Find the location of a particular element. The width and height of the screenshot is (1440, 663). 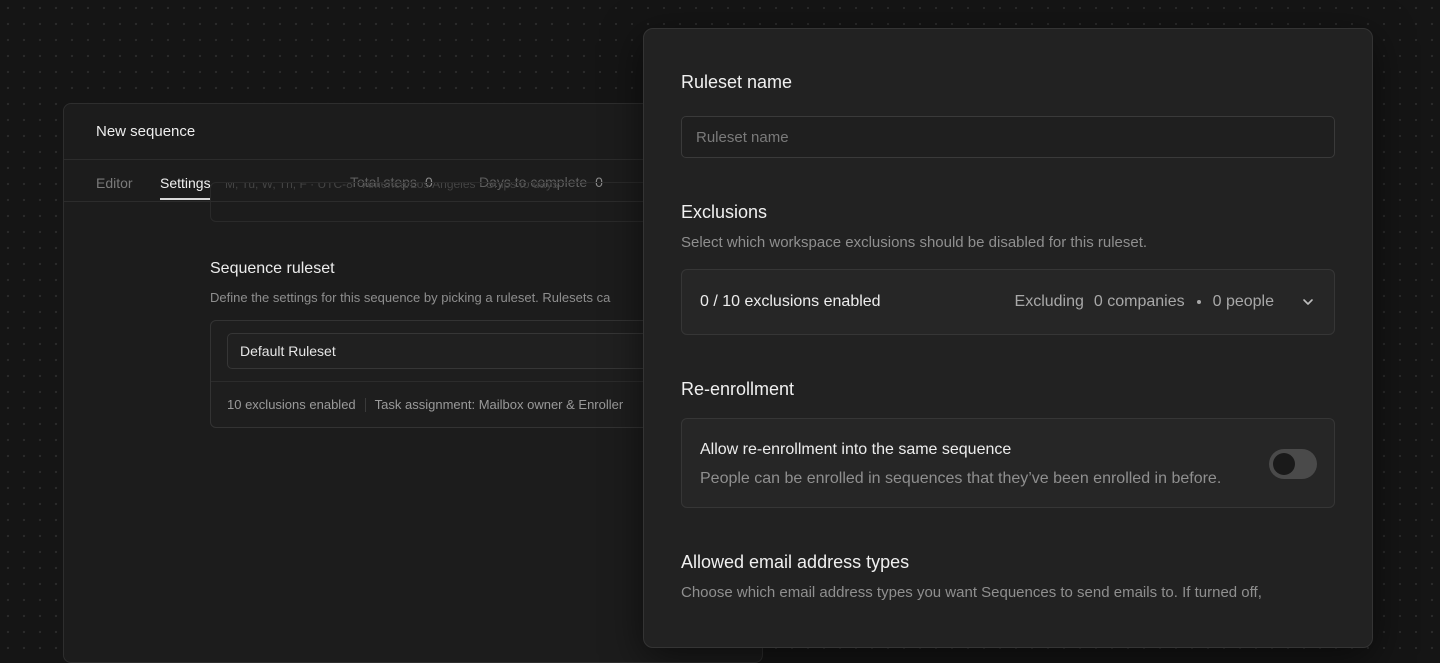

email-types-title: Allowed email address types is located at coordinates (795, 562).